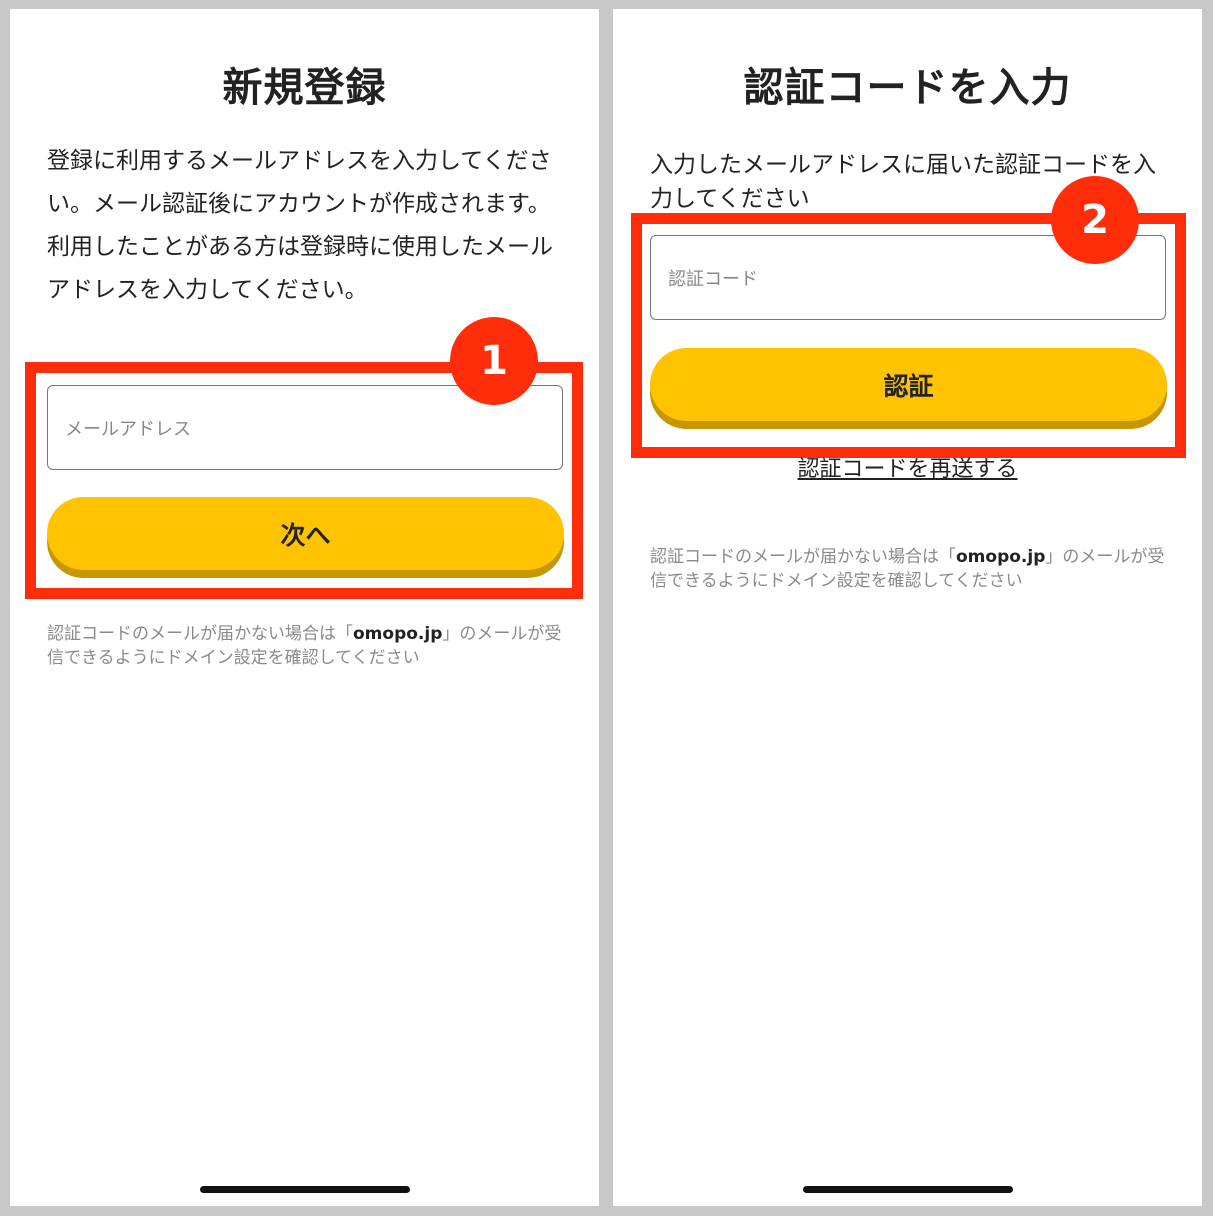 The height and width of the screenshot is (1216, 1213). I want to click on page-title: 新規登録, so click(304, 88).